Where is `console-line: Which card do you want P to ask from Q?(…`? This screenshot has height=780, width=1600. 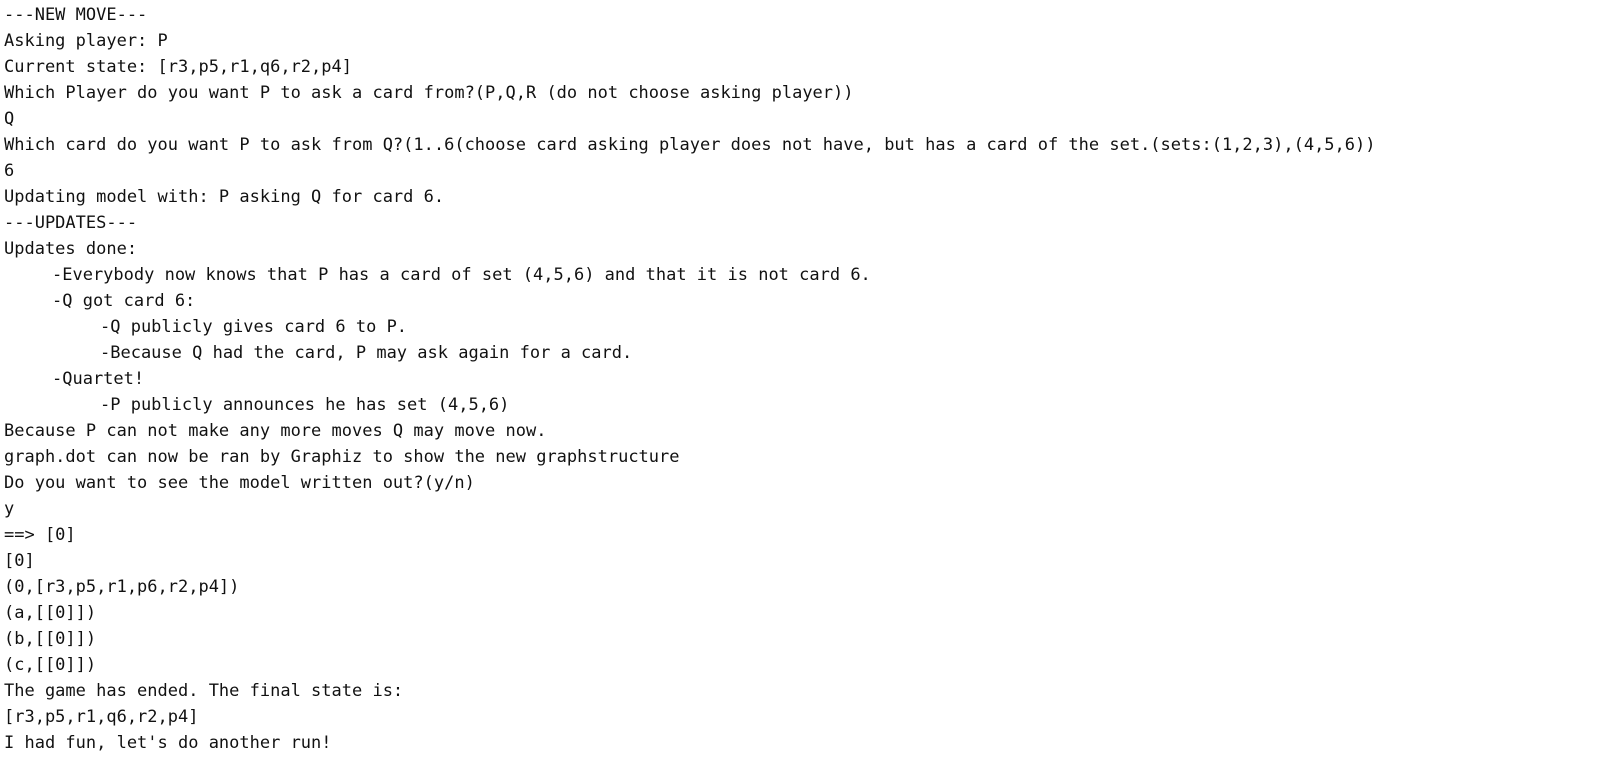 console-line: Which card do you want P to ask from Q?(… is located at coordinates (690, 145).